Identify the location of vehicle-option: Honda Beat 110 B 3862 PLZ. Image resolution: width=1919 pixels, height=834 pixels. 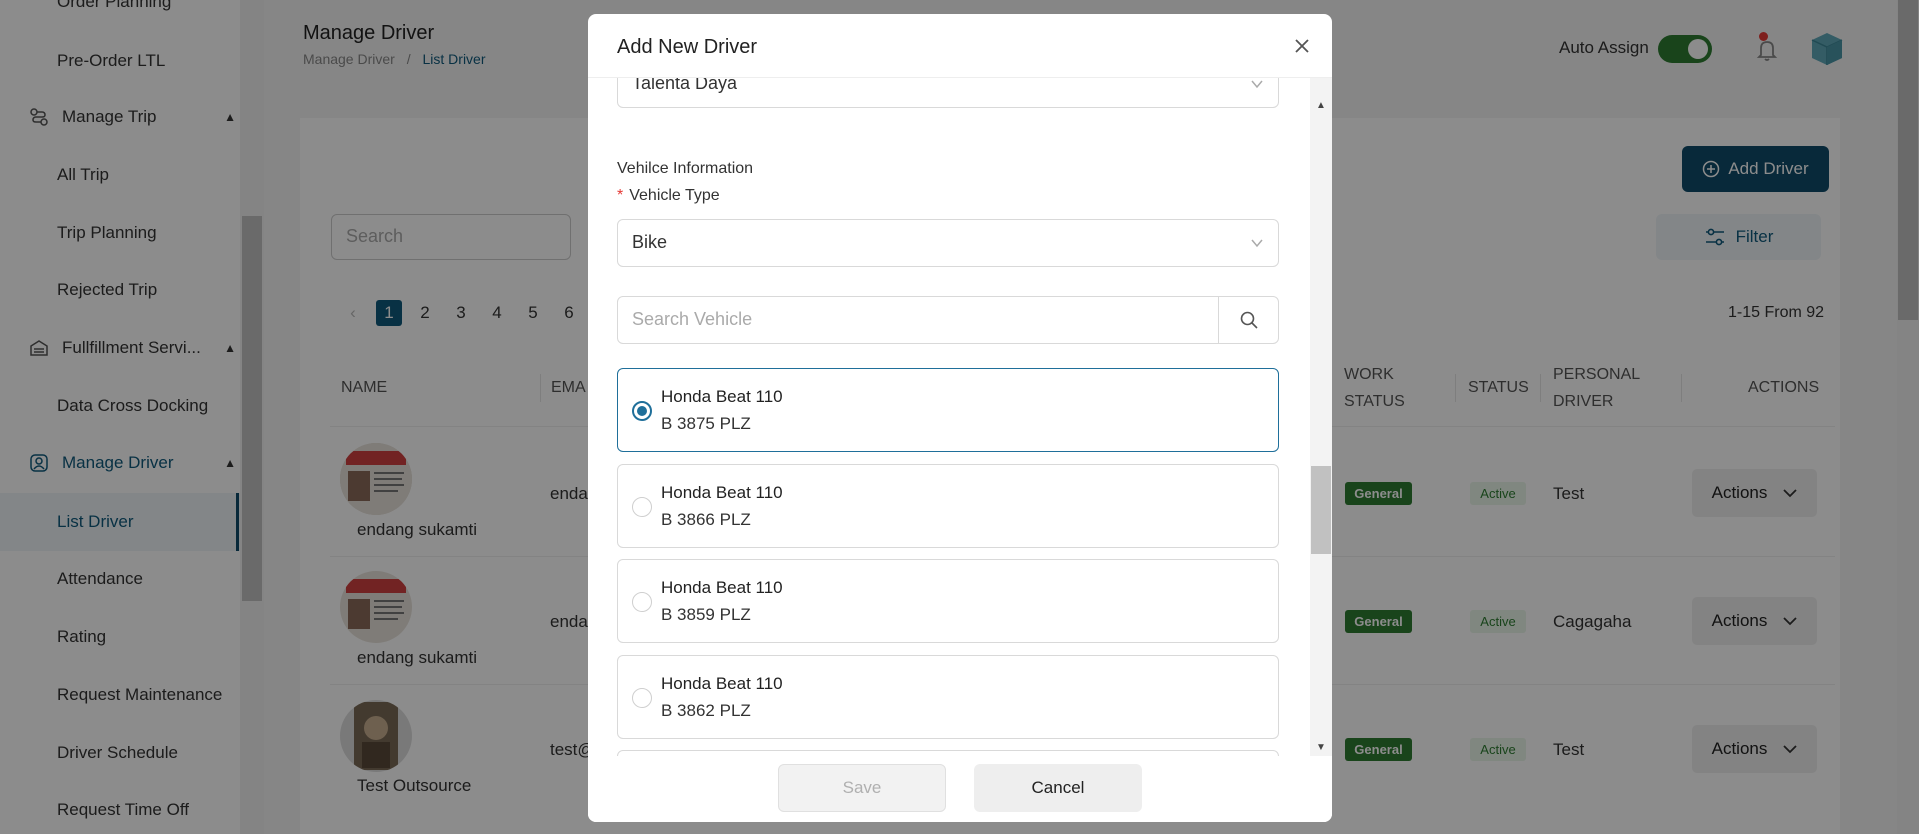
(948, 697).